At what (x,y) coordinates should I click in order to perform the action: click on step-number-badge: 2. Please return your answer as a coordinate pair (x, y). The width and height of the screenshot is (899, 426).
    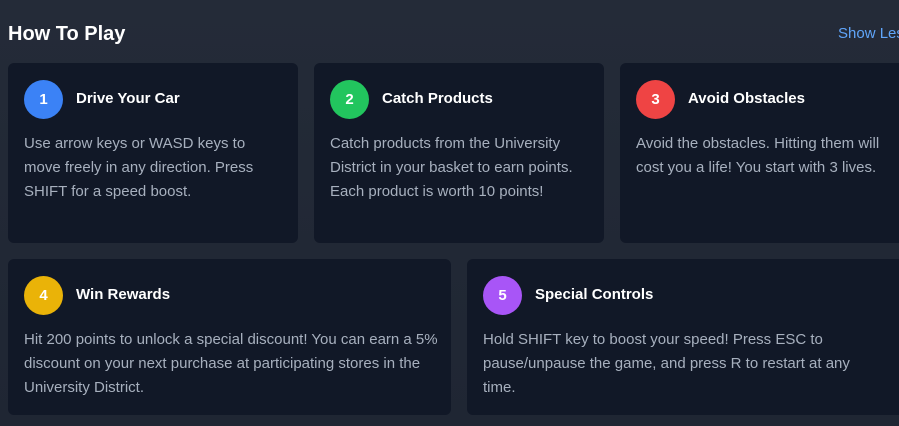
    Looking at the image, I should click on (349, 99).